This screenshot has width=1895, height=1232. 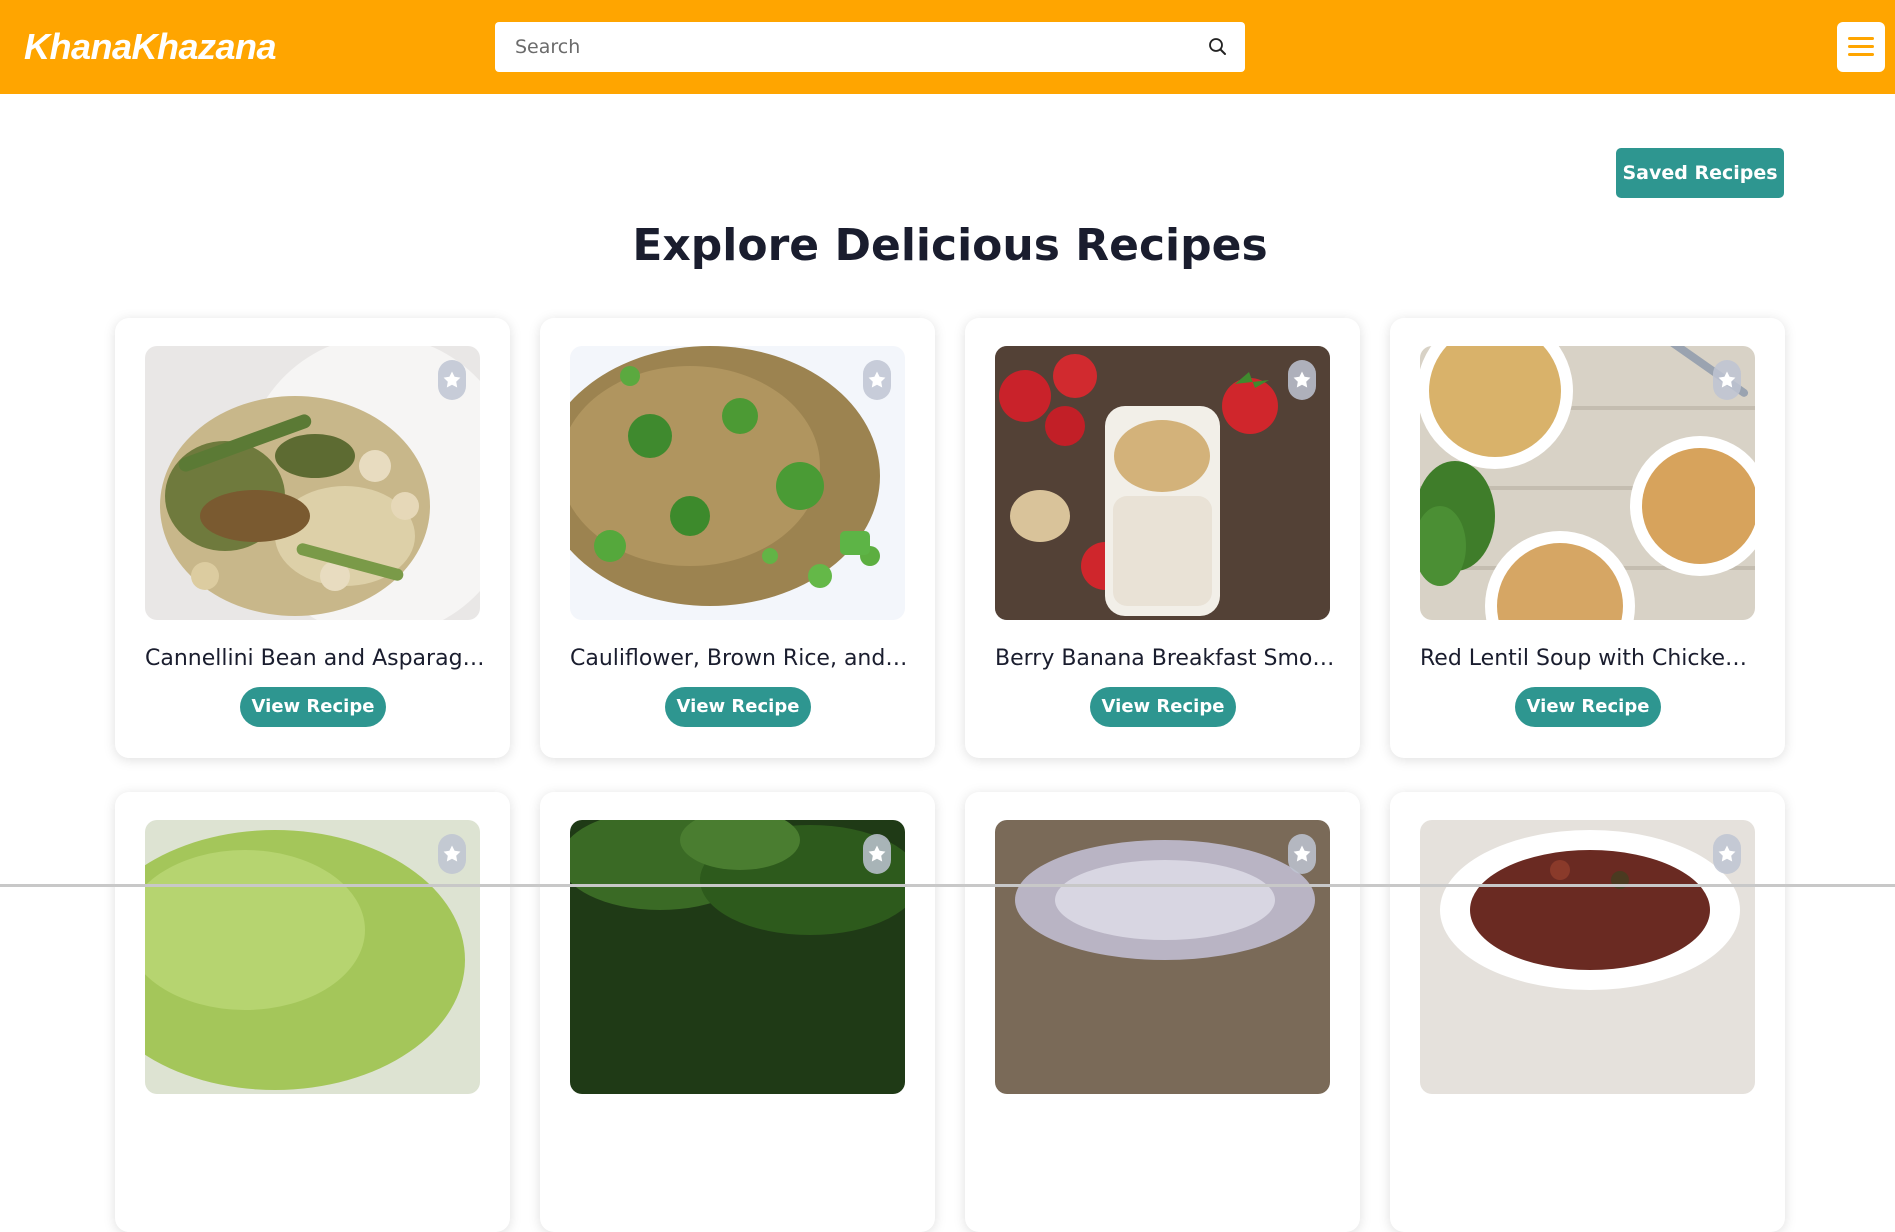 What do you see at coordinates (1218, 47) in the screenshot?
I see `search-icon` at bounding box center [1218, 47].